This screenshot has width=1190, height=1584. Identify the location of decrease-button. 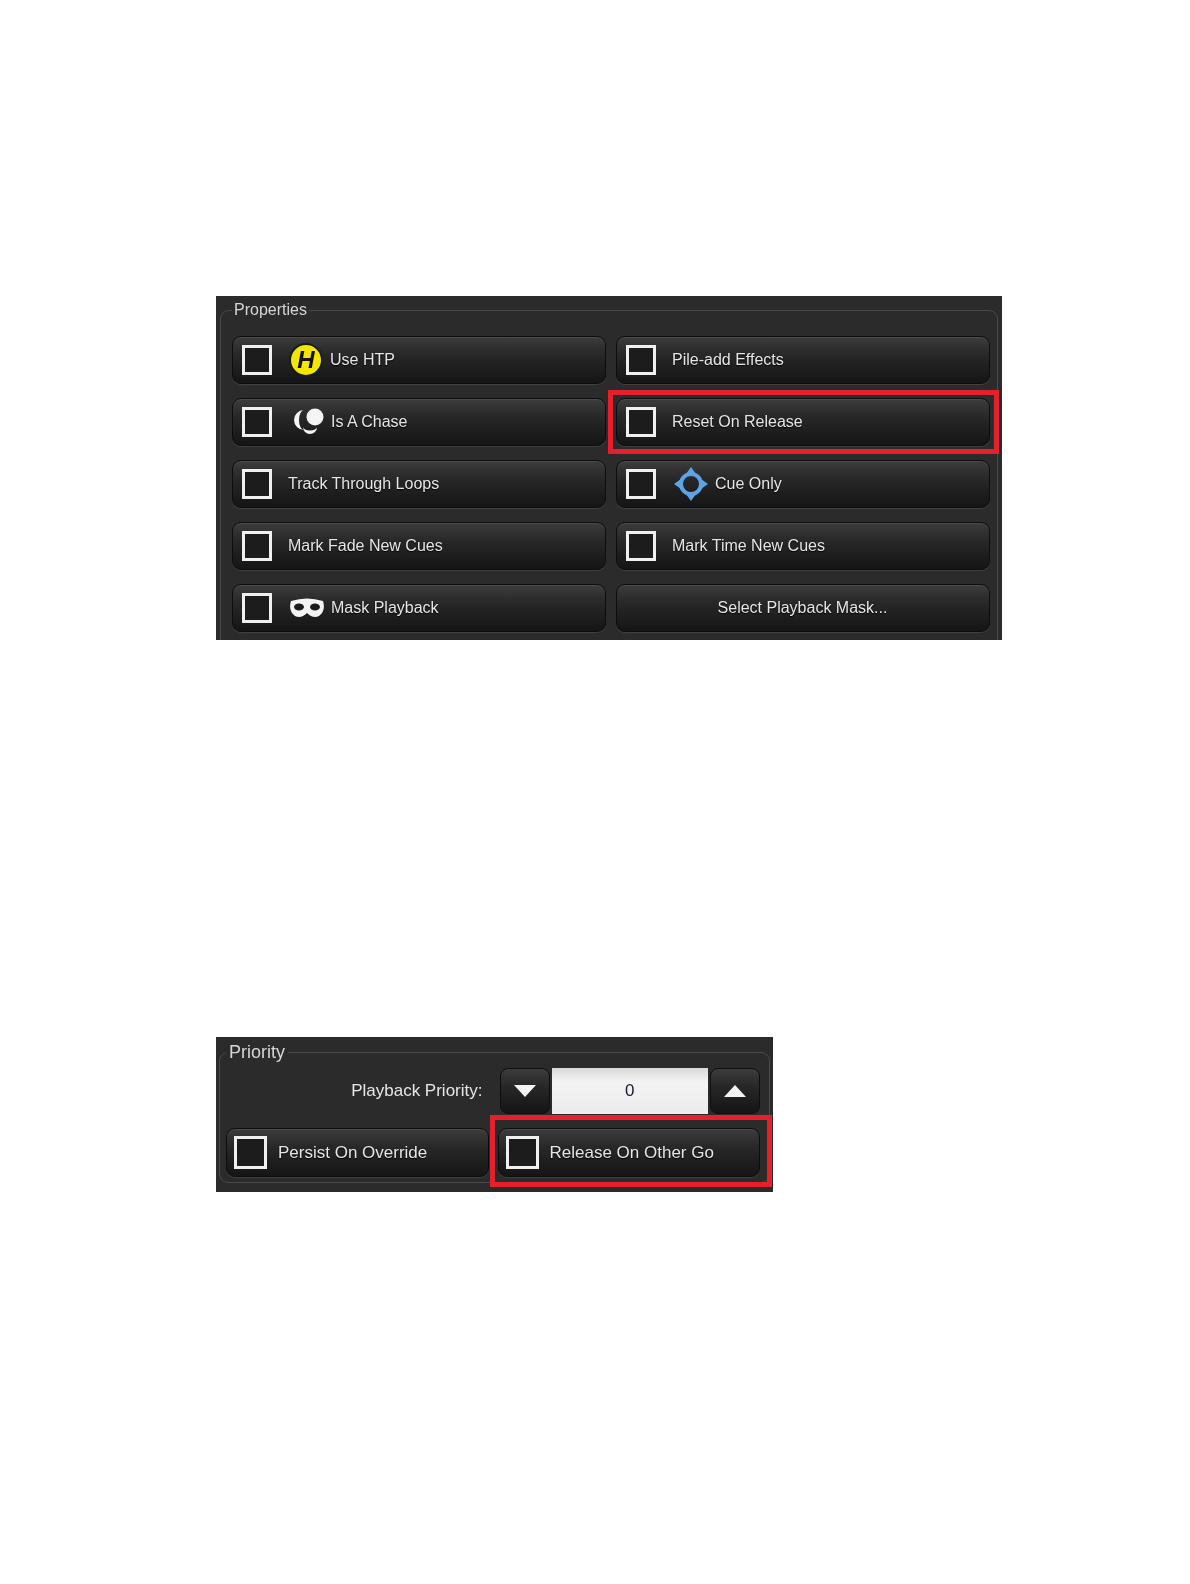
(524, 1091).